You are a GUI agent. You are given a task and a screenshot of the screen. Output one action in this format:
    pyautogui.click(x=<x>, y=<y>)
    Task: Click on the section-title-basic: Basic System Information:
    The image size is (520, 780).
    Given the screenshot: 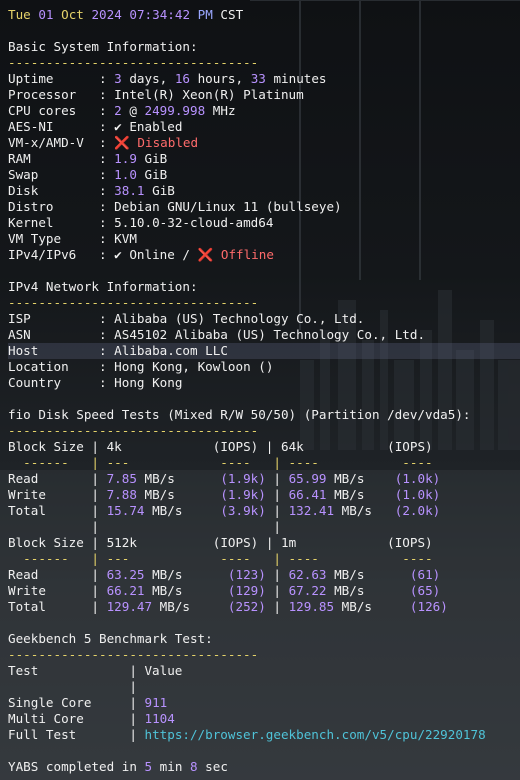 What is the action you would take?
    pyautogui.click(x=103, y=46)
    